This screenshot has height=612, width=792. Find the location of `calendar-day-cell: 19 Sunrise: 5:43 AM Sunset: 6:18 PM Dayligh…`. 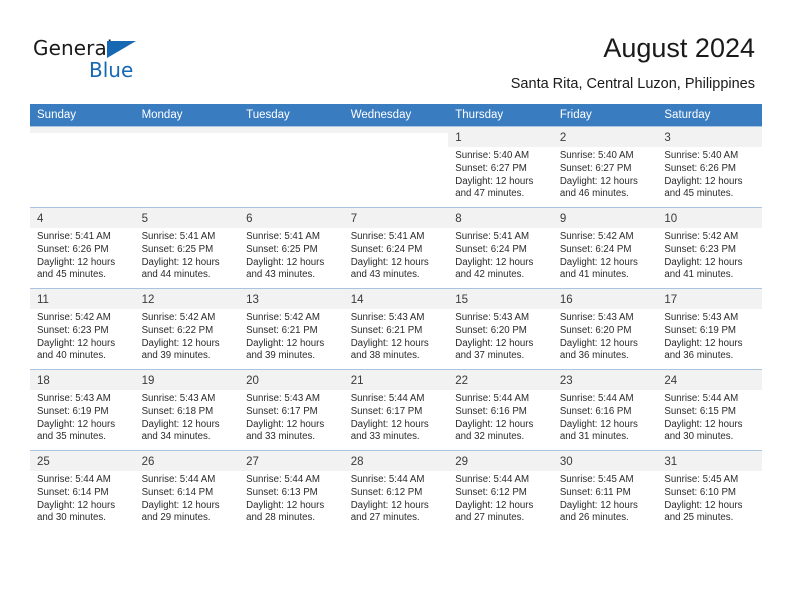

calendar-day-cell: 19 Sunrise: 5:43 AM Sunset: 6:18 PM Dayligh… is located at coordinates (187, 410).